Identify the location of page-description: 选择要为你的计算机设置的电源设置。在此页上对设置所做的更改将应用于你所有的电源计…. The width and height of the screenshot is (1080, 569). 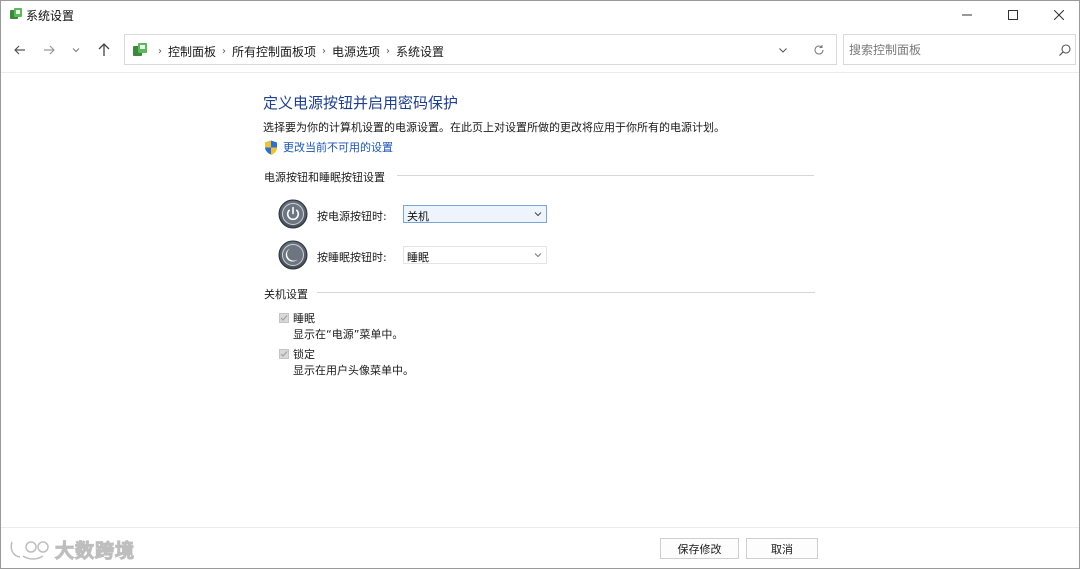
(494, 127).